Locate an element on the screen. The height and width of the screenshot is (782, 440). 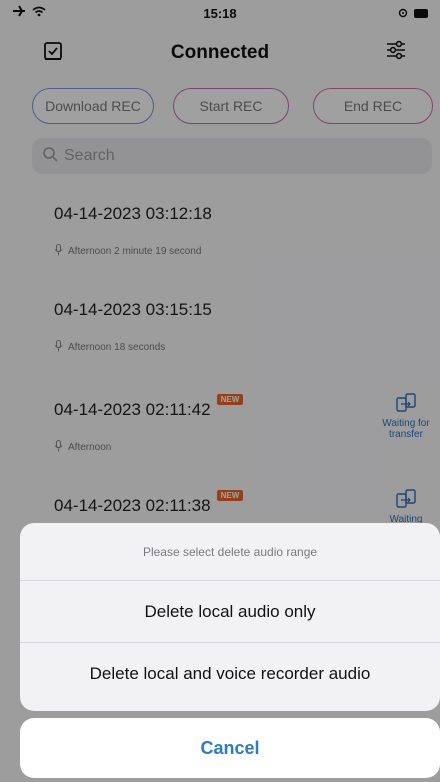
delete-local-only-option: Delete local audio only is located at coordinates (230, 612).